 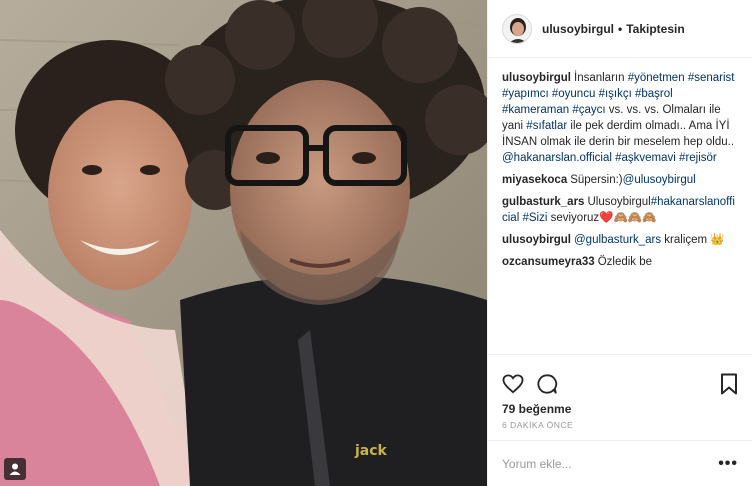 I want to click on post-header: ulusoybirgul • Takiptesin, so click(x=620, y=29).